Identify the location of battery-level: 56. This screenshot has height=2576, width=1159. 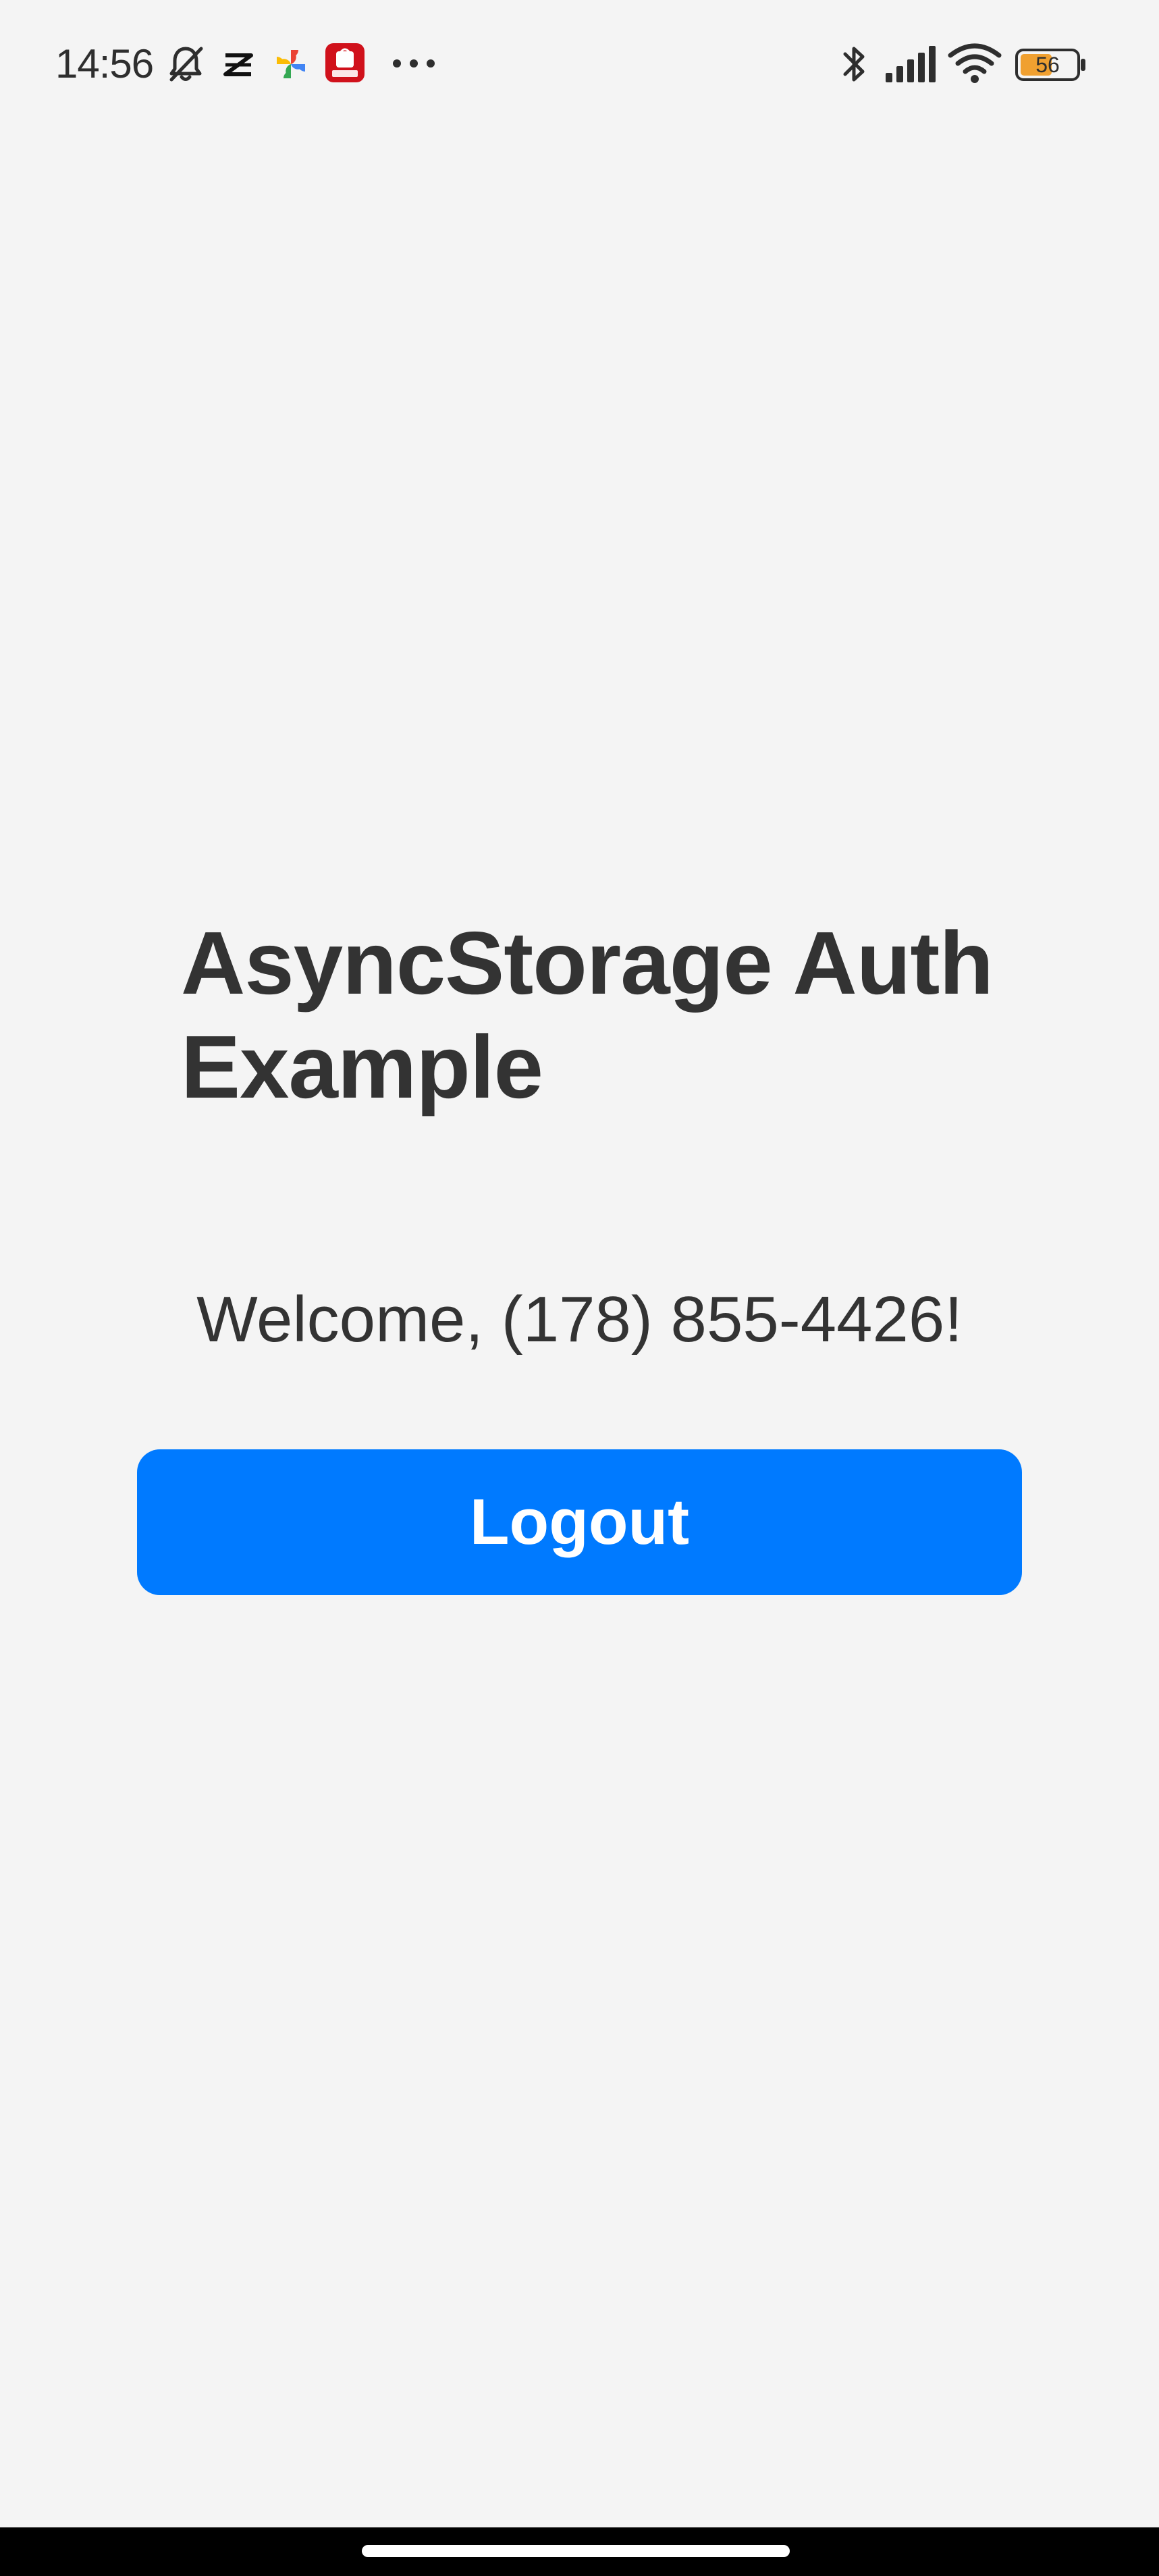
(1047, 65).